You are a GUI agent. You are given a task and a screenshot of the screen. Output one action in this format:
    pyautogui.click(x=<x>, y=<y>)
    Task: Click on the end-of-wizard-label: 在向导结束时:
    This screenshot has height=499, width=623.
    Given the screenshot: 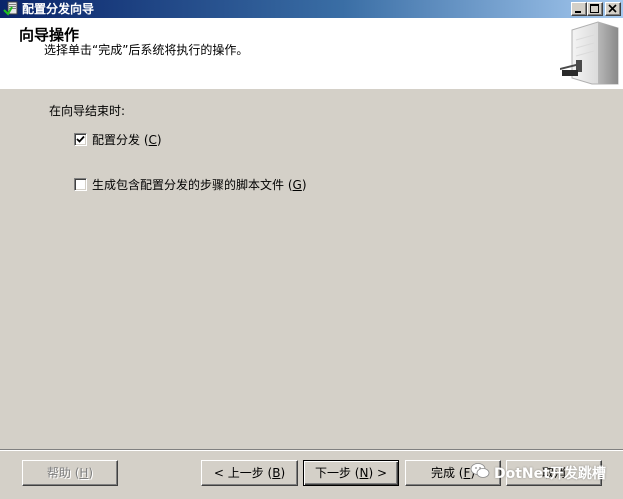 What is the action you would take?
    pyautogui.click(x=87, y=111)
    